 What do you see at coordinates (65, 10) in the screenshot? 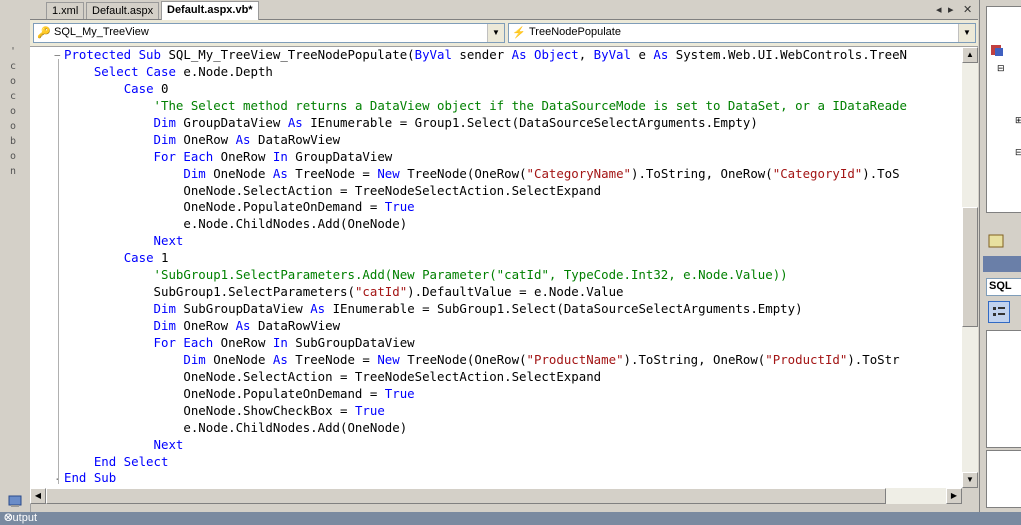
I see `tab-1-xml: 1.xml` at bounding box center [65, 10].